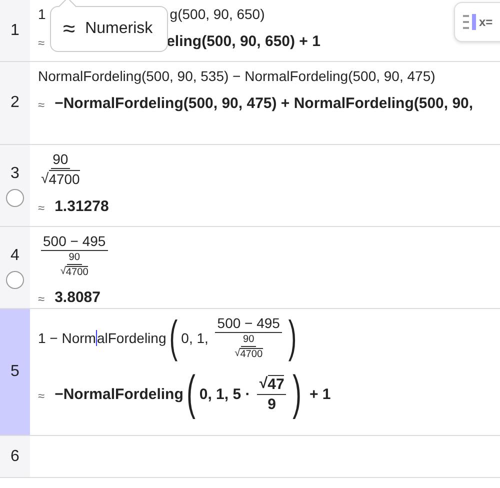  Describe the element at coordinates (225, 394) in the screenshot. I see `expression-text: 0, 1, 5 ·` at that location.